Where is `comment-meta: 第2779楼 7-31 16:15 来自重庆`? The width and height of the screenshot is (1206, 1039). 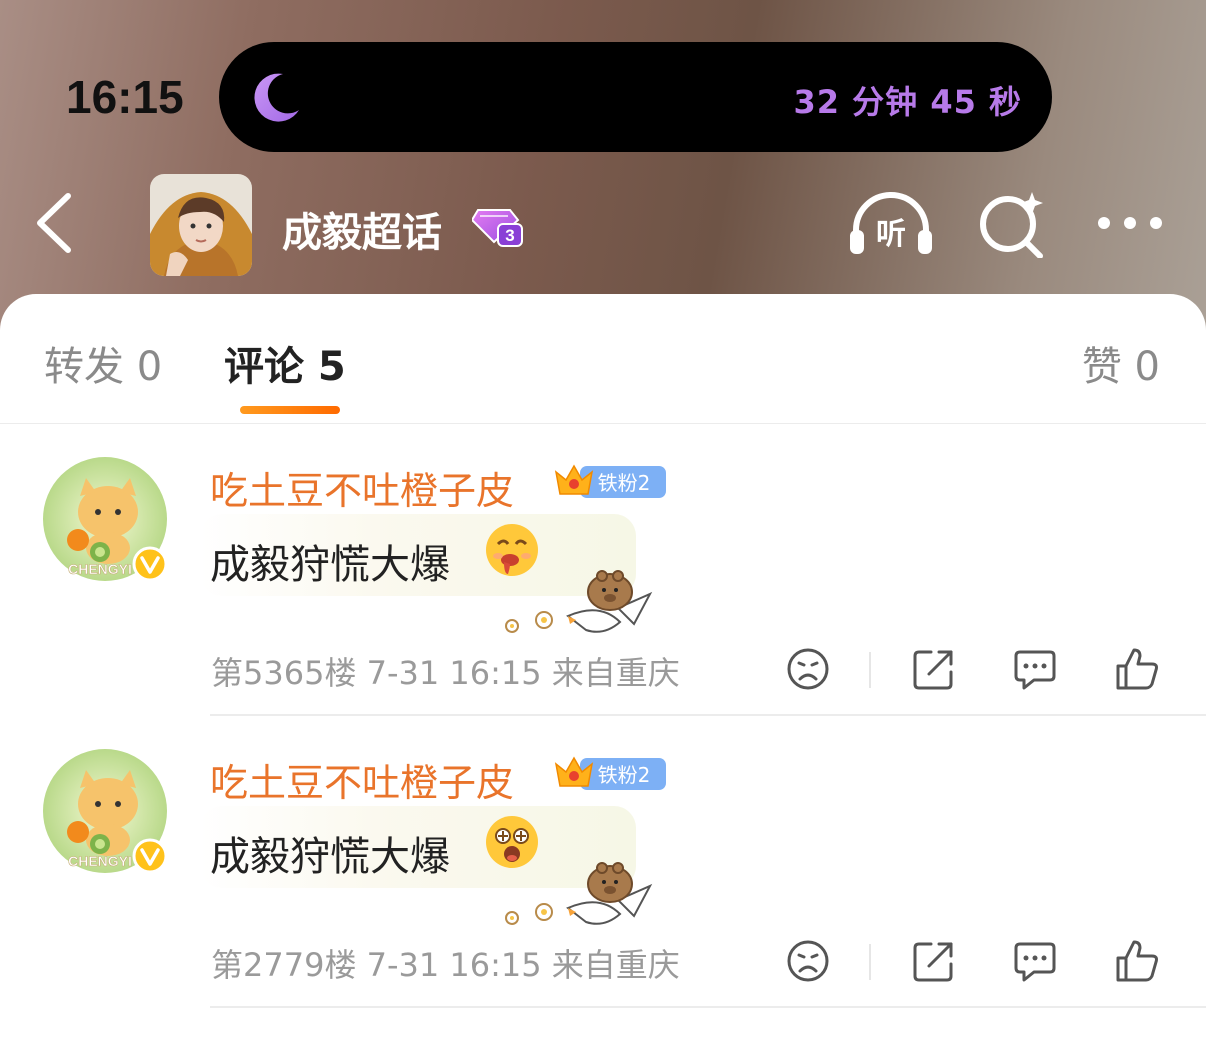
comment-meta: 第2779楼 7-31 16:15 来自重庆 is located at coordinates (445, 965).